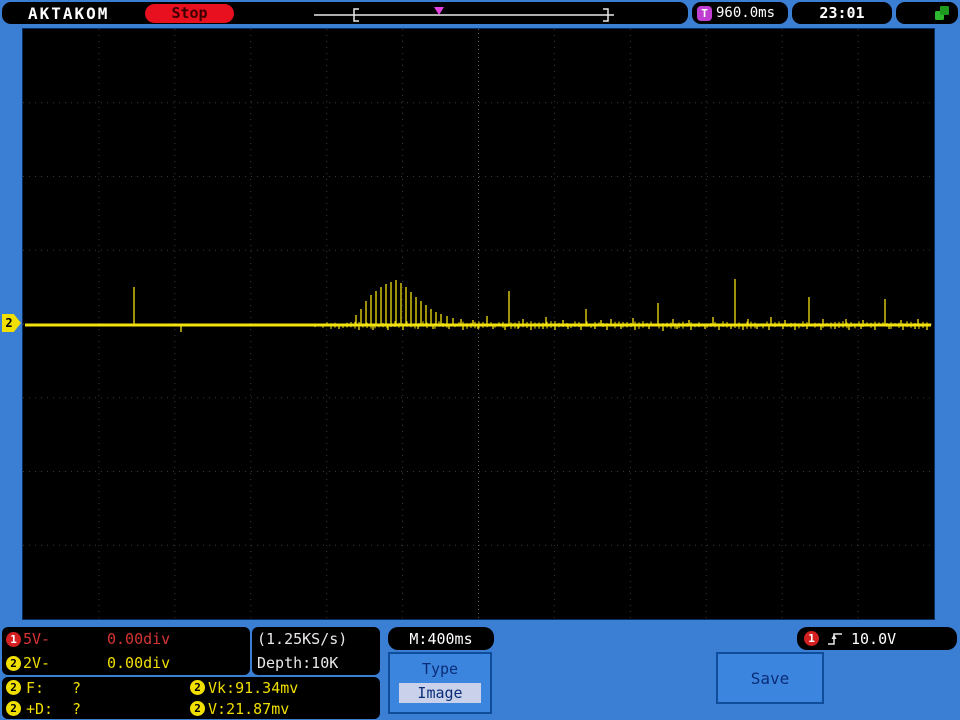 The width and height of the screenshot is (960, 720). I want to click on trigger-info-badge: 1 10.0V, so click(877, 638).